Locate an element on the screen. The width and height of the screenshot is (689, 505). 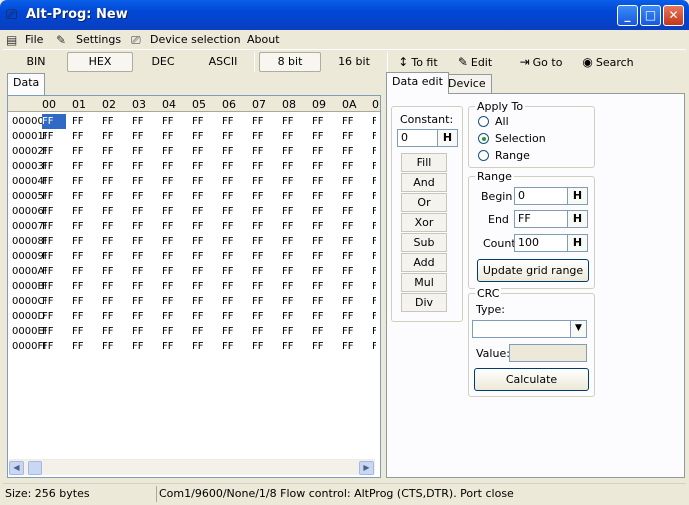
tab-device: Device is located at coordinates (467, 84).